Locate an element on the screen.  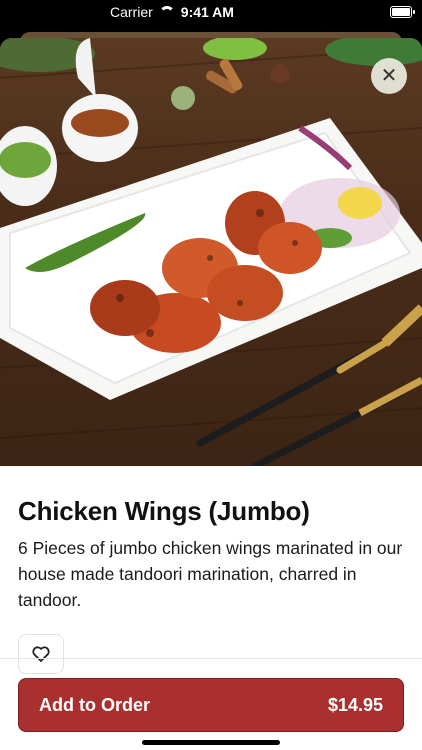
status-bar: Carrier 9:41 AM is located at coordinates (211, 13).